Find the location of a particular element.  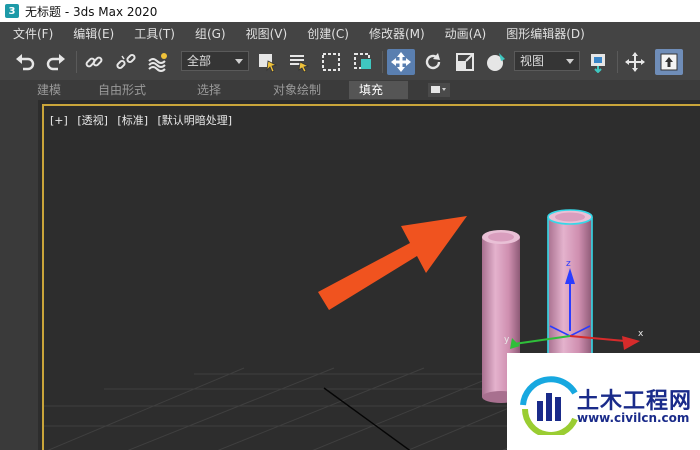

main-toolbar: 全部 视图 is located at coordinates (350, 62).